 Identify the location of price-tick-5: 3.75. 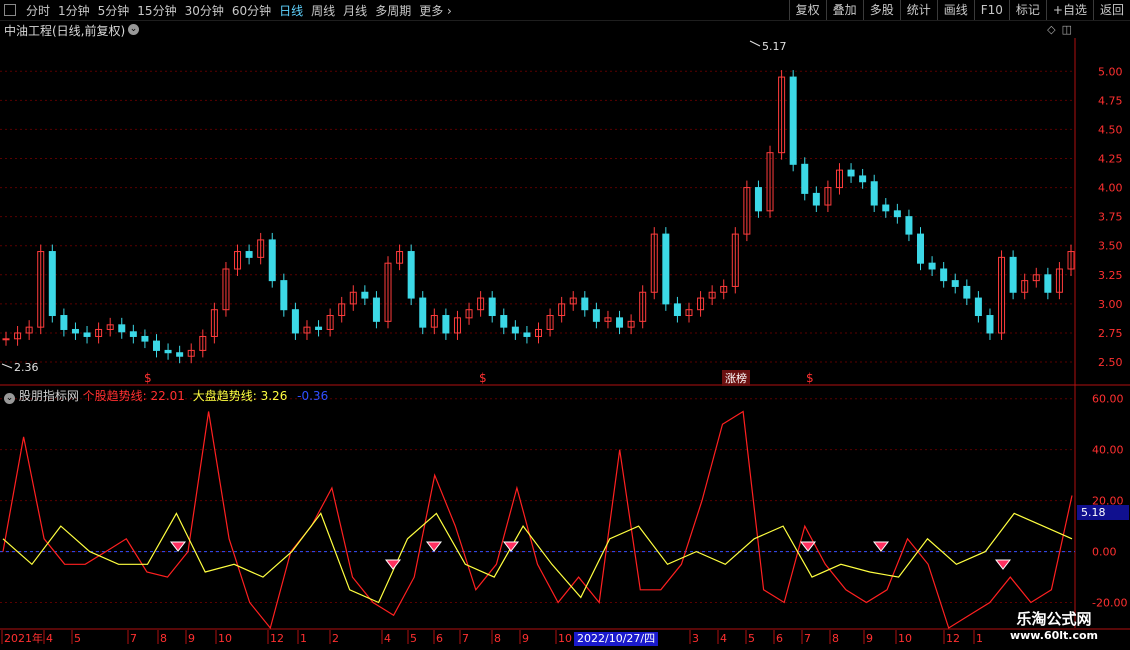
(1110, 217).